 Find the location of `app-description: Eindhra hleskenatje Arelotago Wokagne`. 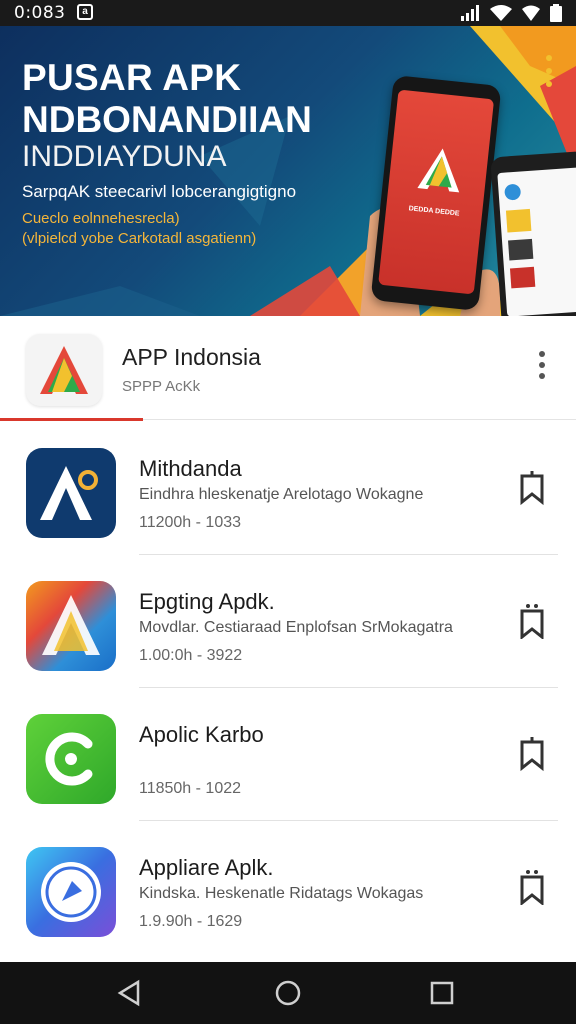

app-description: Eindhra hleskenatje Arelotago Wokagne is located at coordinates (281, 494).